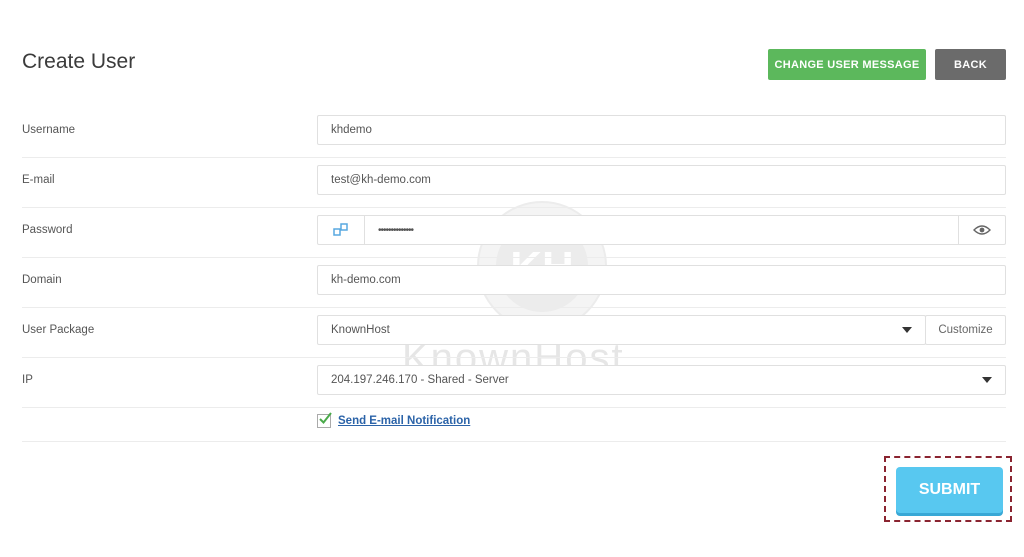  What do you see at coordinates (58, 330) in the screenshot?
I see `user-package-label: User Package` at bounding box center [58, 330].